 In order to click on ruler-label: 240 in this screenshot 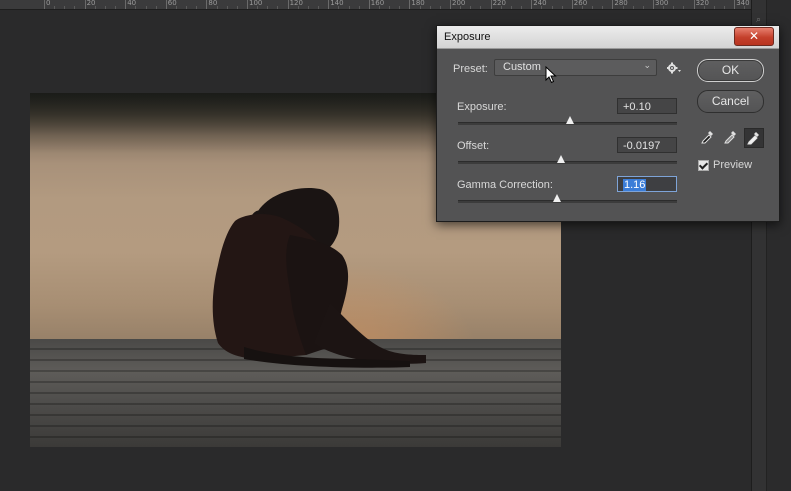, I will do `click(540, 3)`.